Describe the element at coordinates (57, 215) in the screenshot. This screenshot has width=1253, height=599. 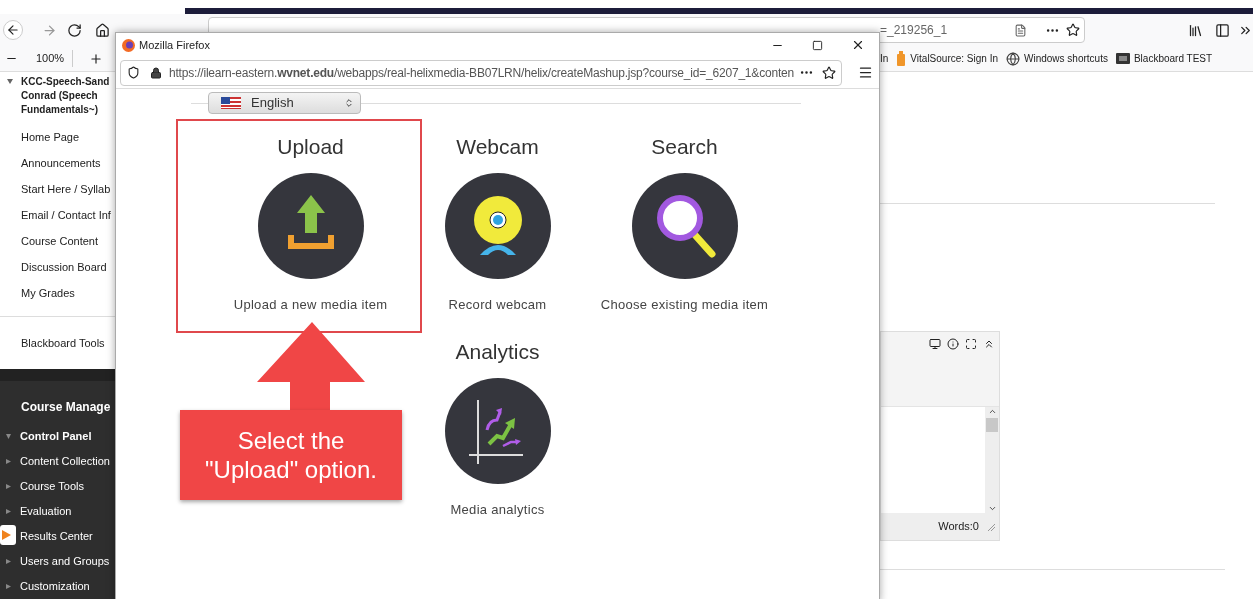
I see `course-menu-link: Email / Contact Inf` at that location.